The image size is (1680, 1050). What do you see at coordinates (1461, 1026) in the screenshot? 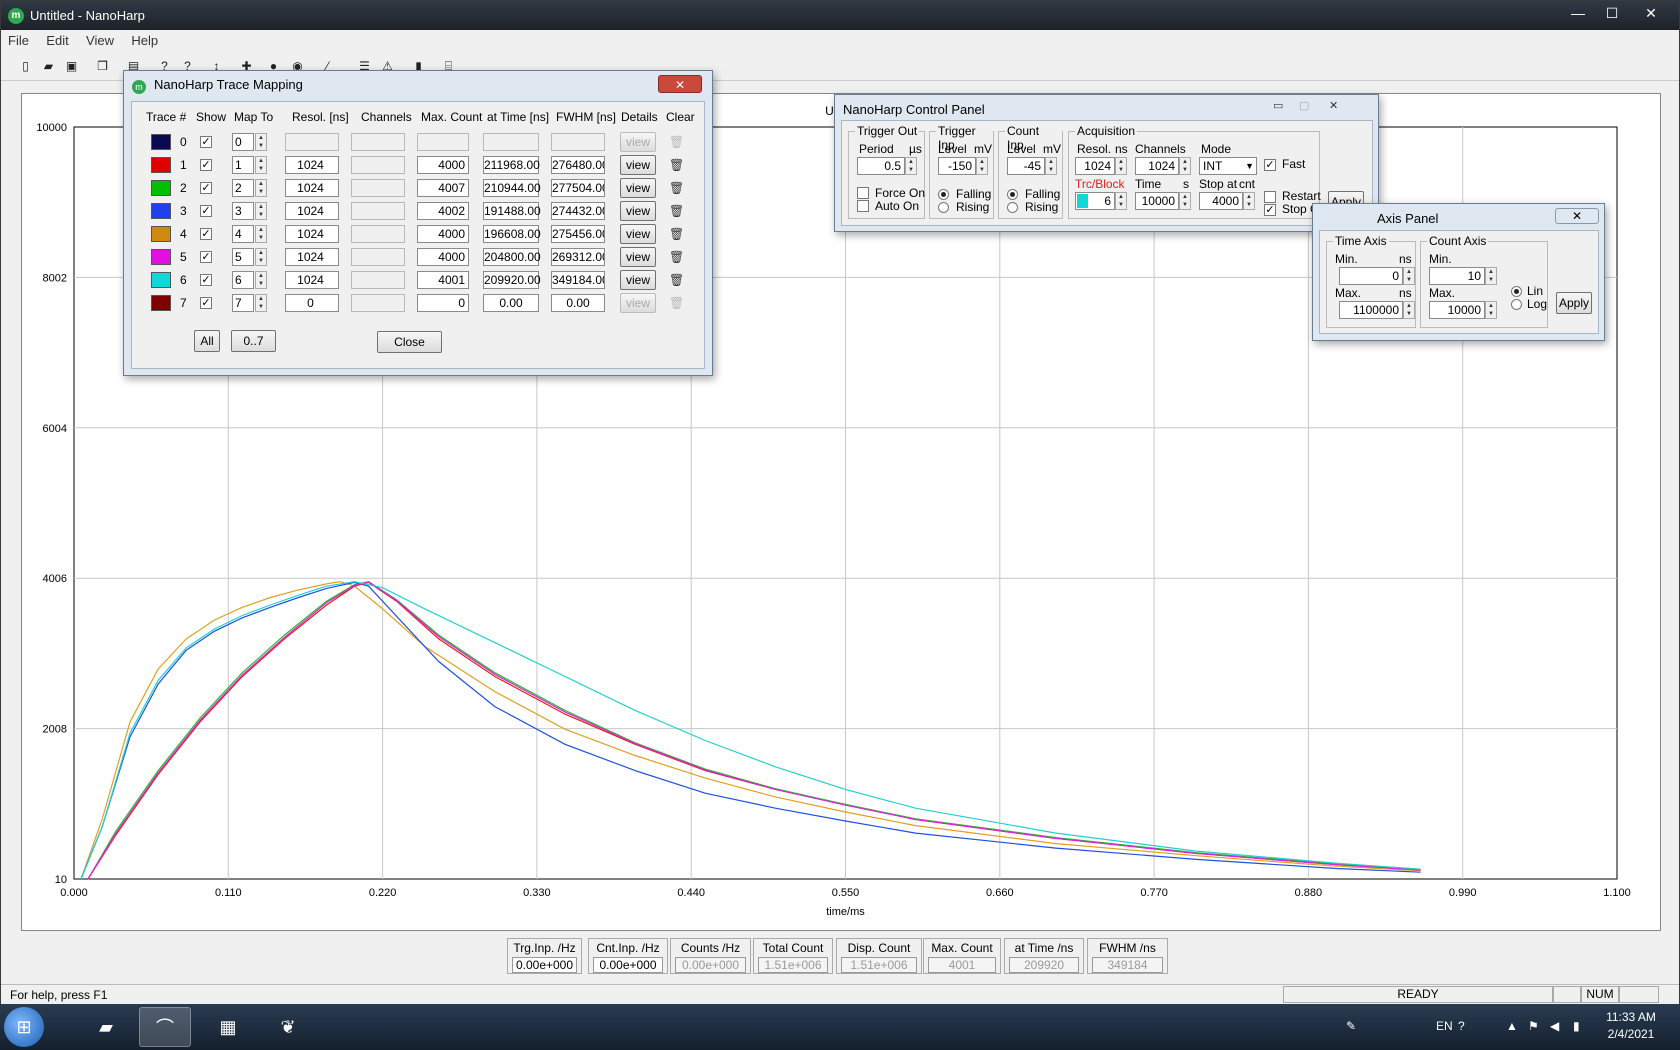
I see `help-tray-icon: ?` at bounding box center [1461, 1026].